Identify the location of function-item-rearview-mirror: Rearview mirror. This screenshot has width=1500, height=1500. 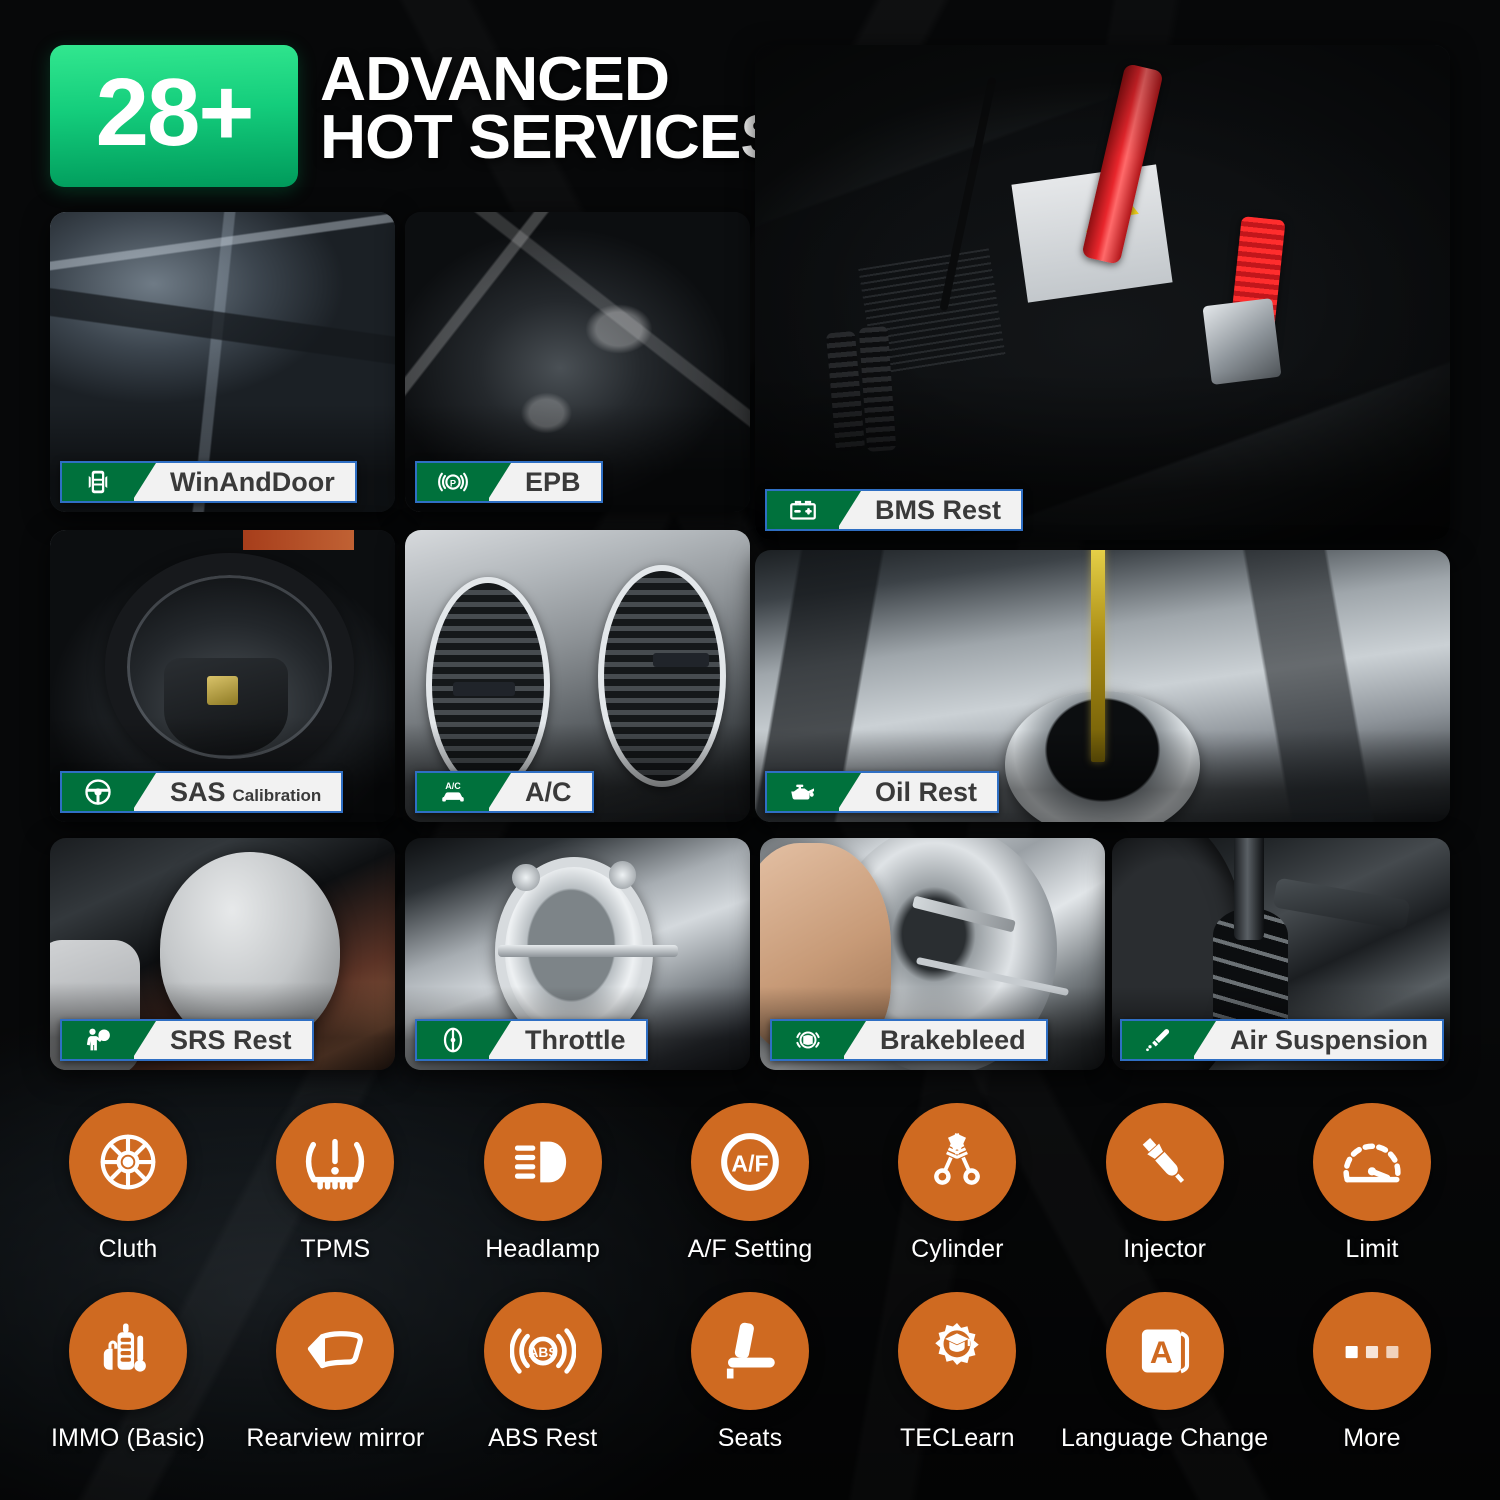
(335, 1372).